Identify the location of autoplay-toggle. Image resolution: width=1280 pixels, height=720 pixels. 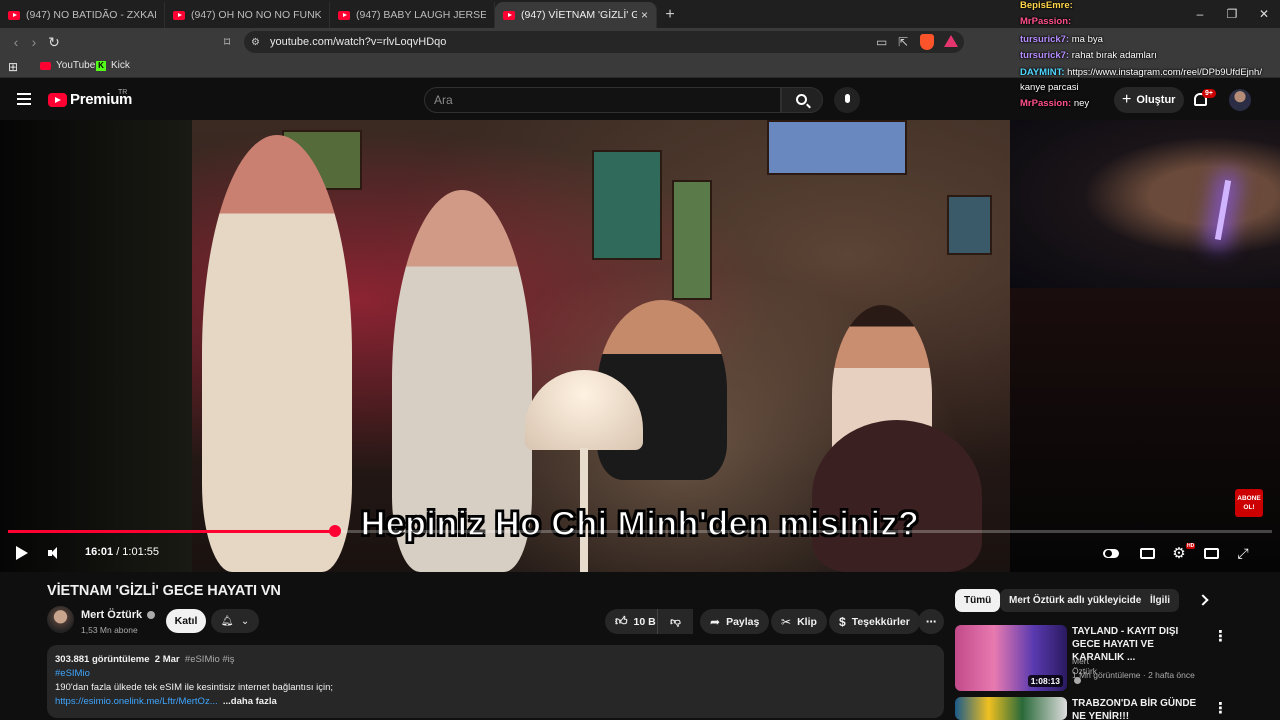
(1111, 553).